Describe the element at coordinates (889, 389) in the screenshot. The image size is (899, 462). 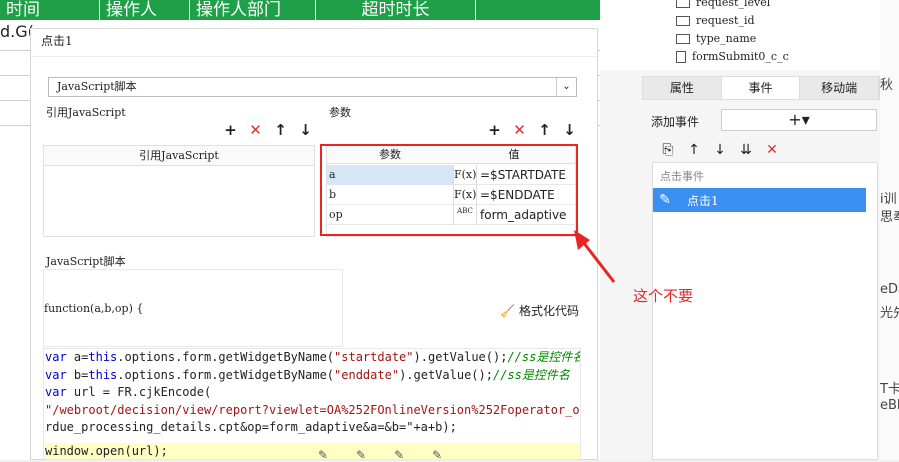
I see `clipped-text: T卡` at that location.